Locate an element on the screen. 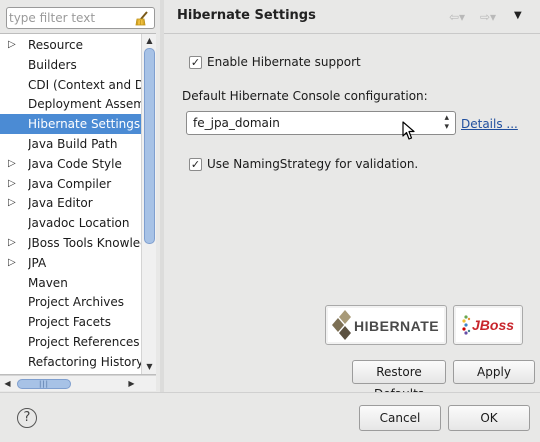  tree-item: ▷ Java Editor is located at coordinates (70, 203).